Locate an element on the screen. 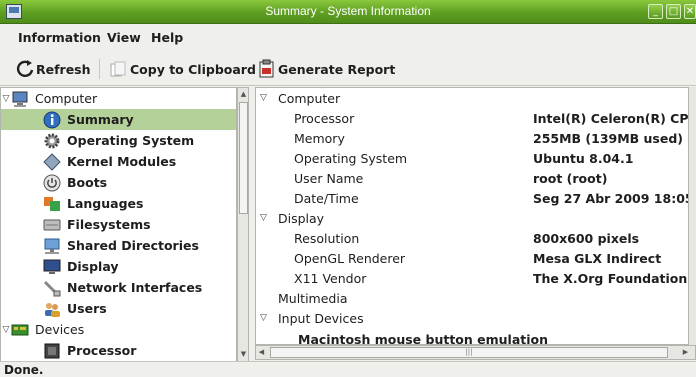 Image resolution: width=696 pixels, height=377 pixels. tree-label: Users is located at coordinates (87, 308).